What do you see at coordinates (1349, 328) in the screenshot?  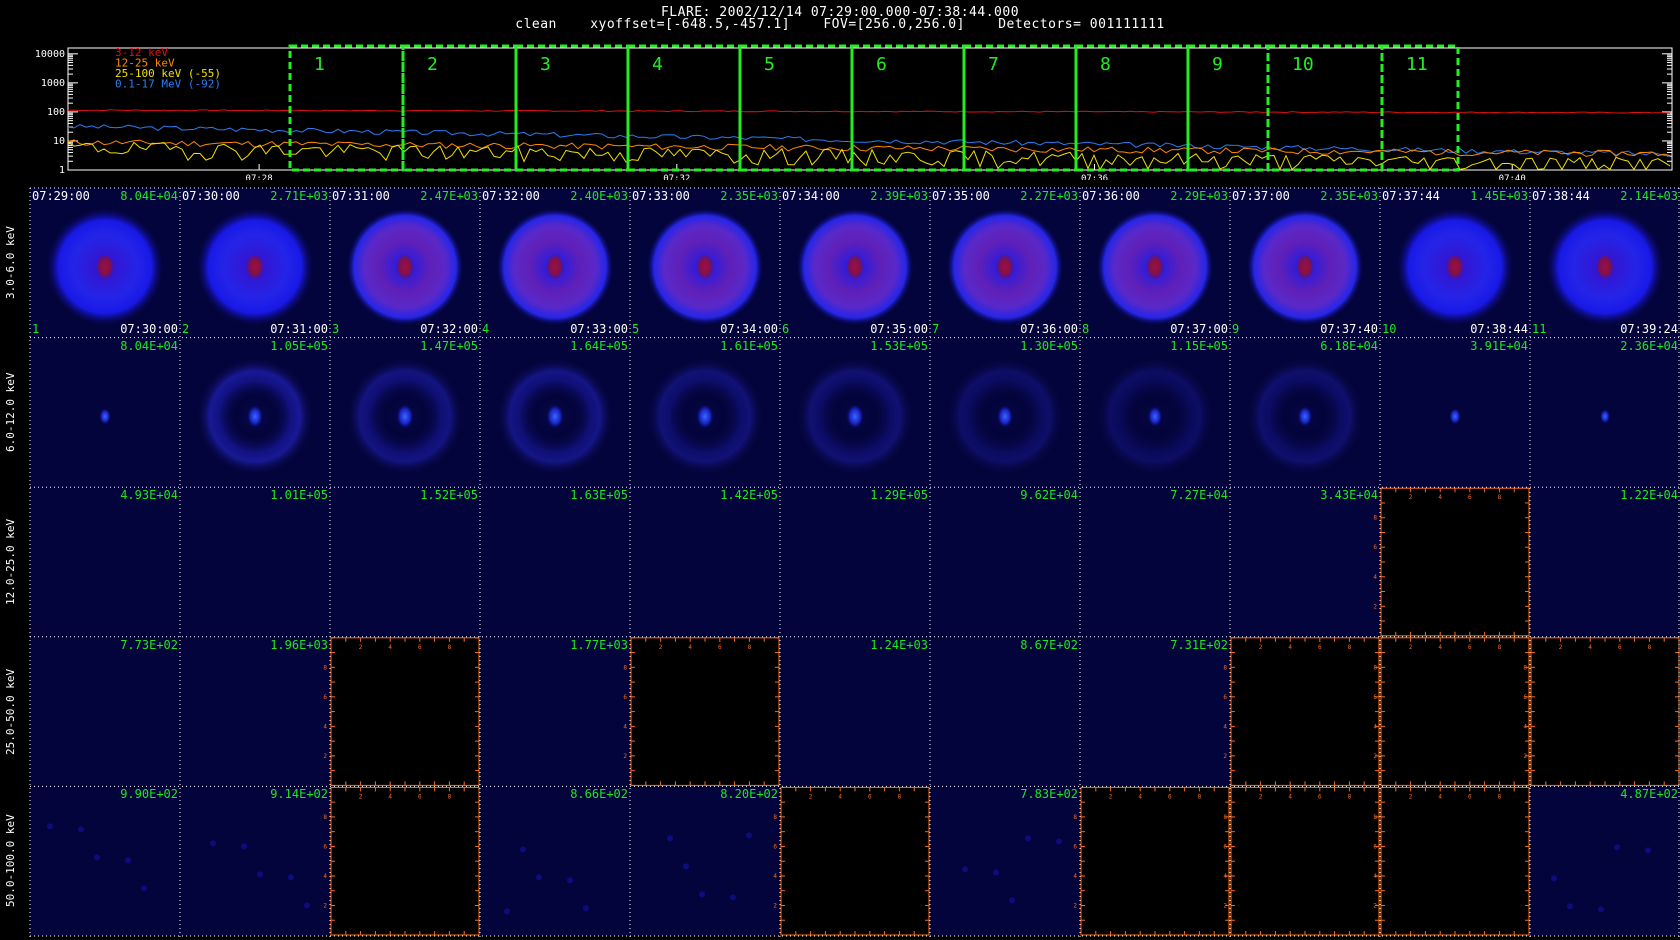 I see `interval-end-time: 07:37:40` at bounding box center [1349, 328].